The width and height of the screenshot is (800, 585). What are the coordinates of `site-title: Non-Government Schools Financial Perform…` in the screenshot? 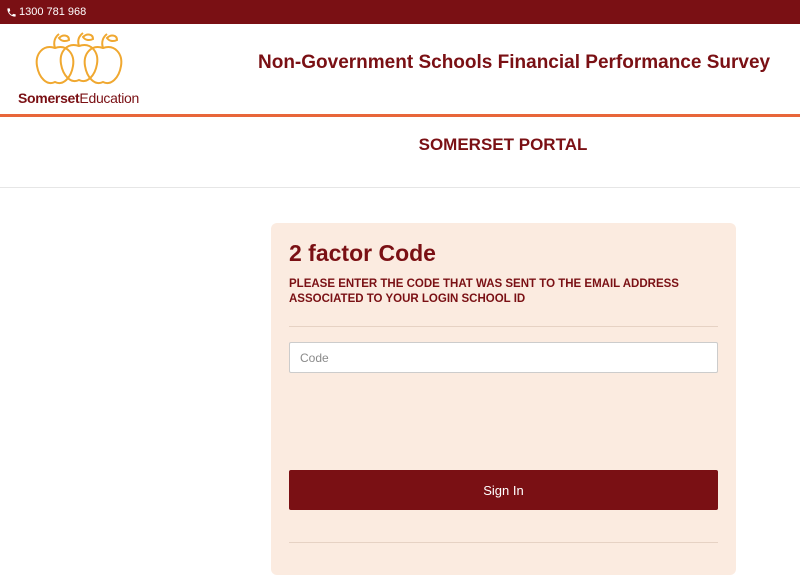 It's located at (514, 62).